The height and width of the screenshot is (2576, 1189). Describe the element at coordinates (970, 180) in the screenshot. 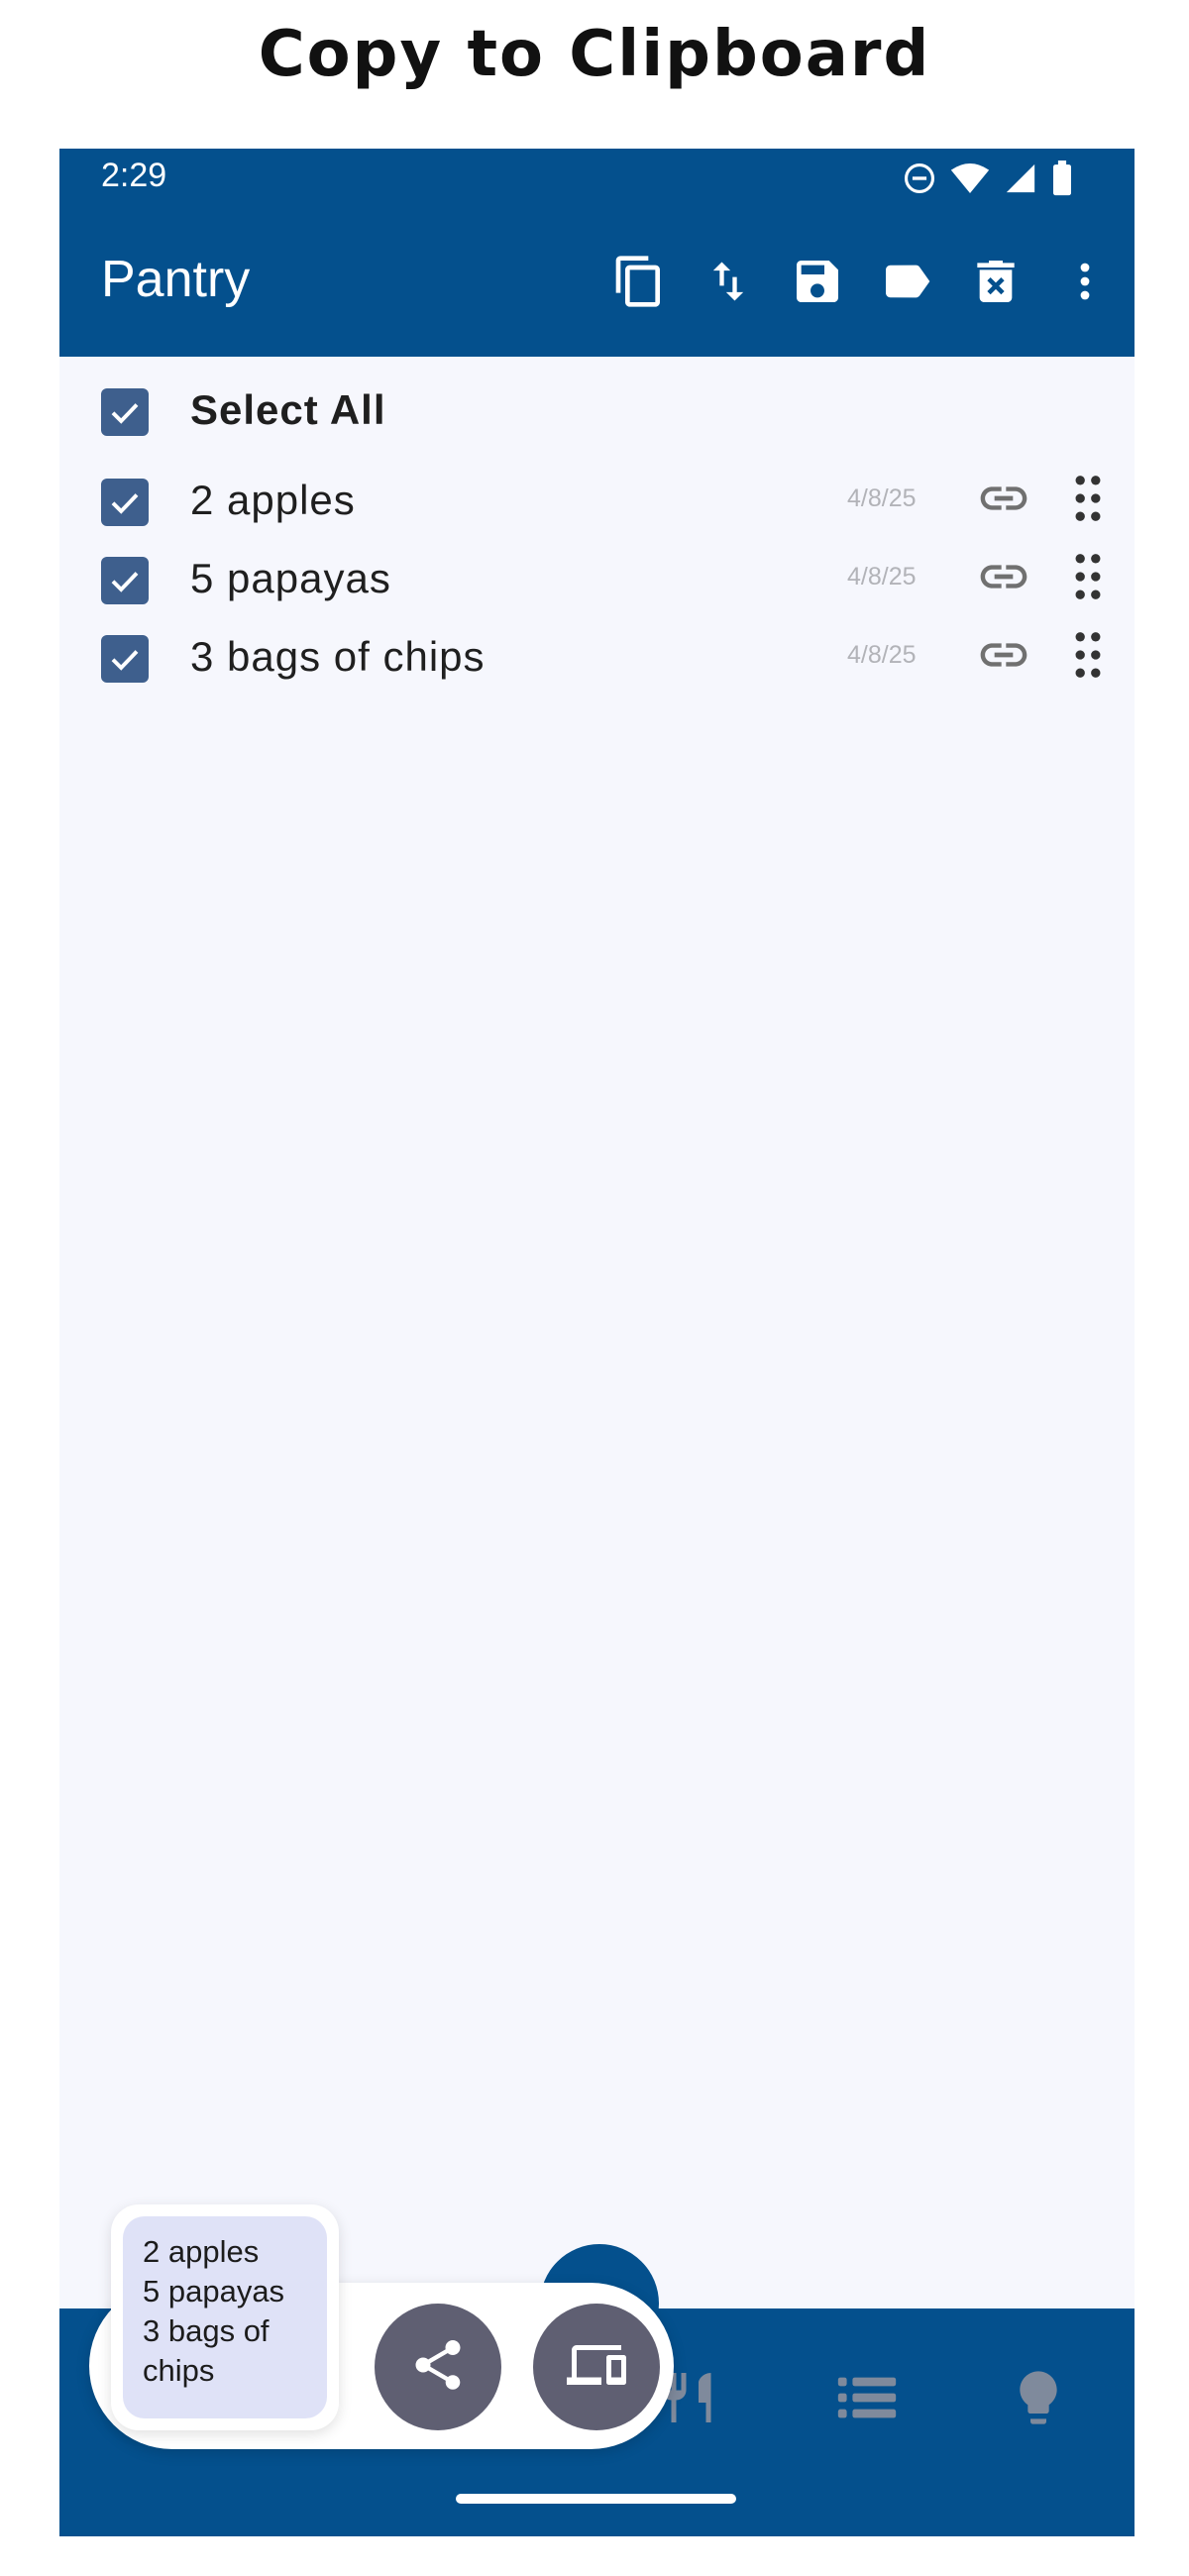

I see `wifi-icon` at that location.